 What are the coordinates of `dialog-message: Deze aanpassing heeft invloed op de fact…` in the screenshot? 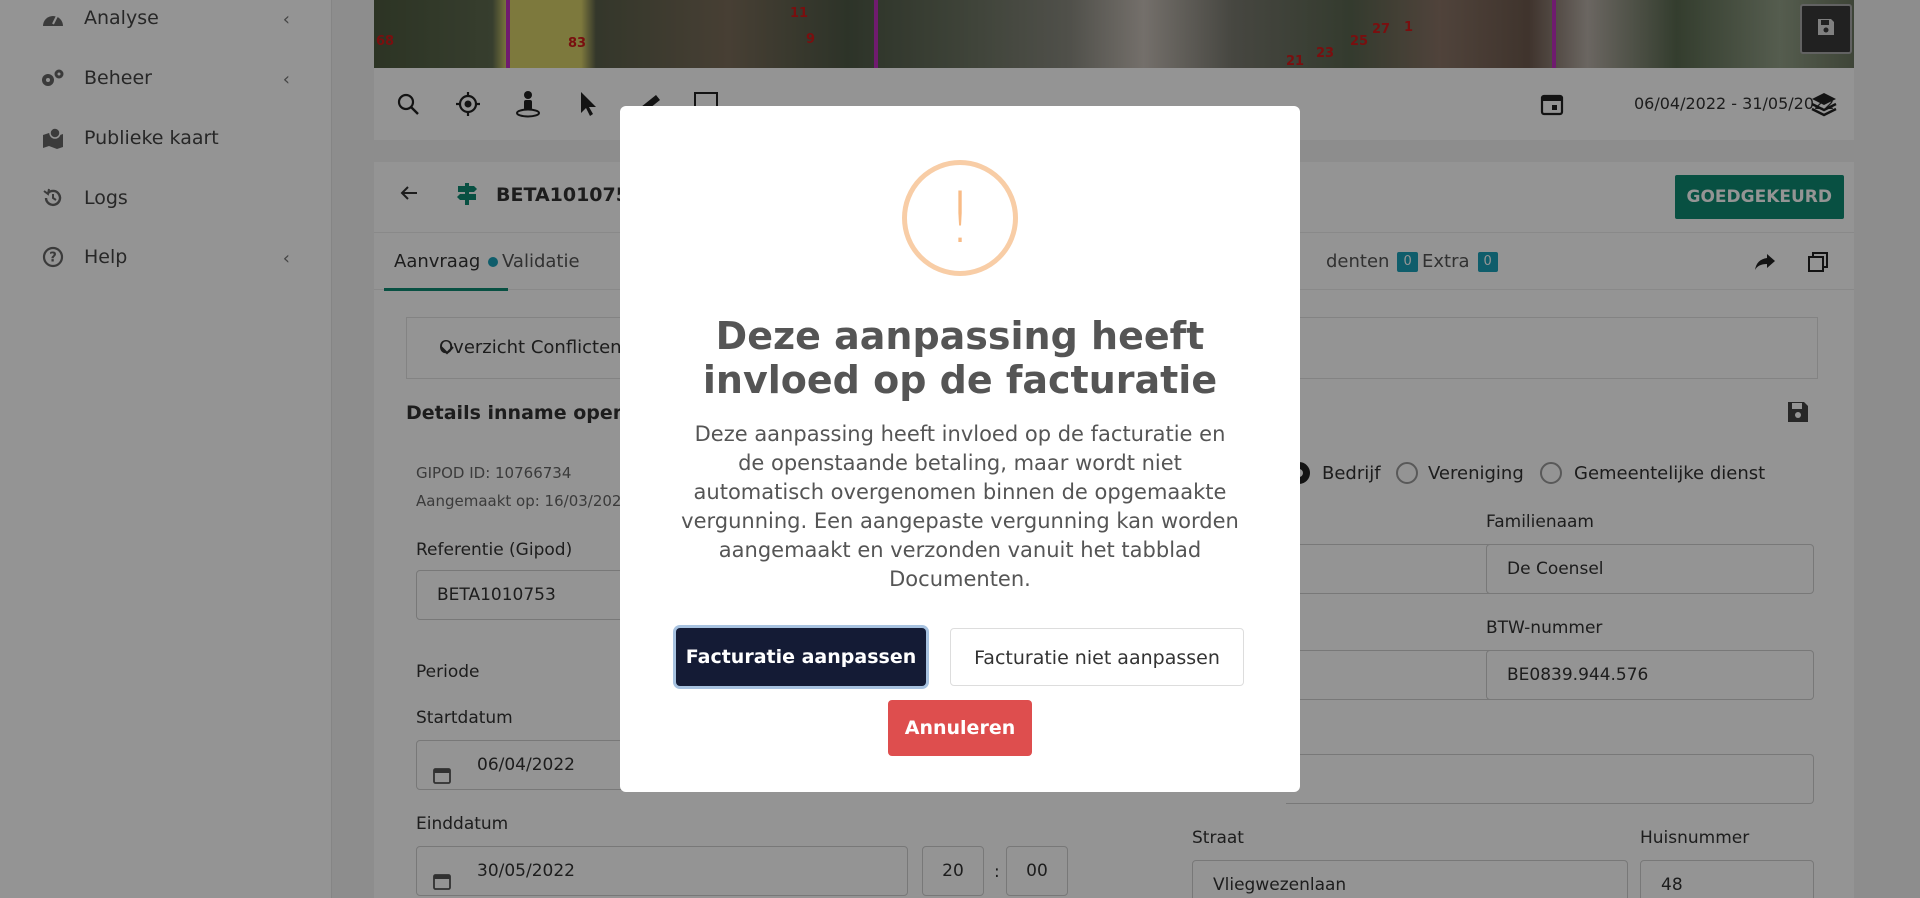 It's located at (960, 506).